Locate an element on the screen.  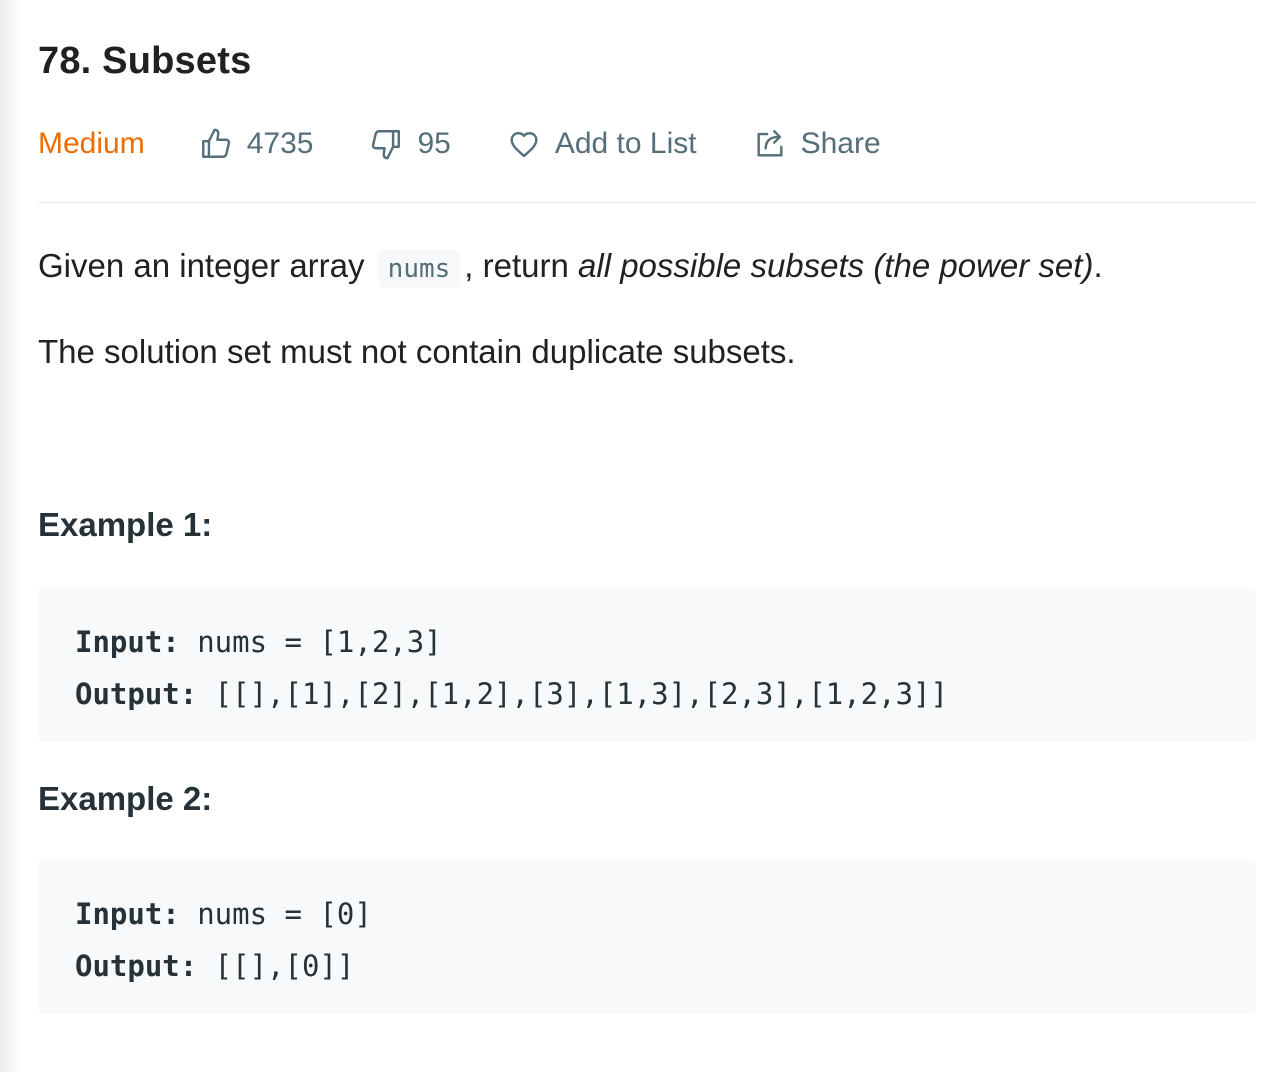
problem-title: 78. Subsets is located at coordinates (145, 61).